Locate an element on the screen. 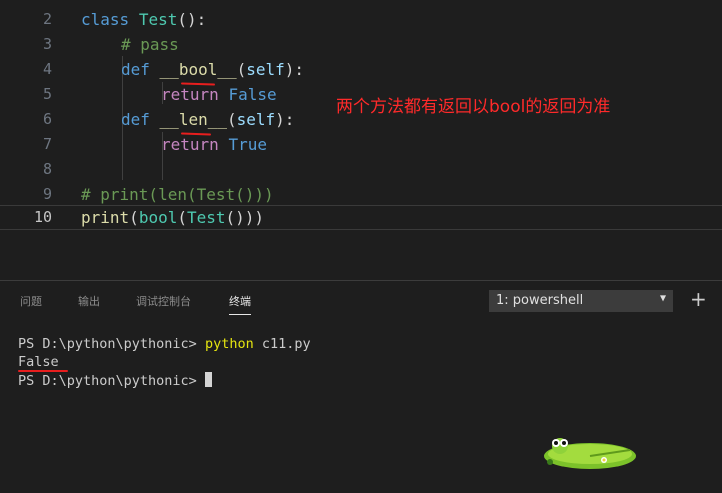 This screenshot has height=493, width=722. terminal-select: 1: powershell ▼ is located at coordinates (581, 301).